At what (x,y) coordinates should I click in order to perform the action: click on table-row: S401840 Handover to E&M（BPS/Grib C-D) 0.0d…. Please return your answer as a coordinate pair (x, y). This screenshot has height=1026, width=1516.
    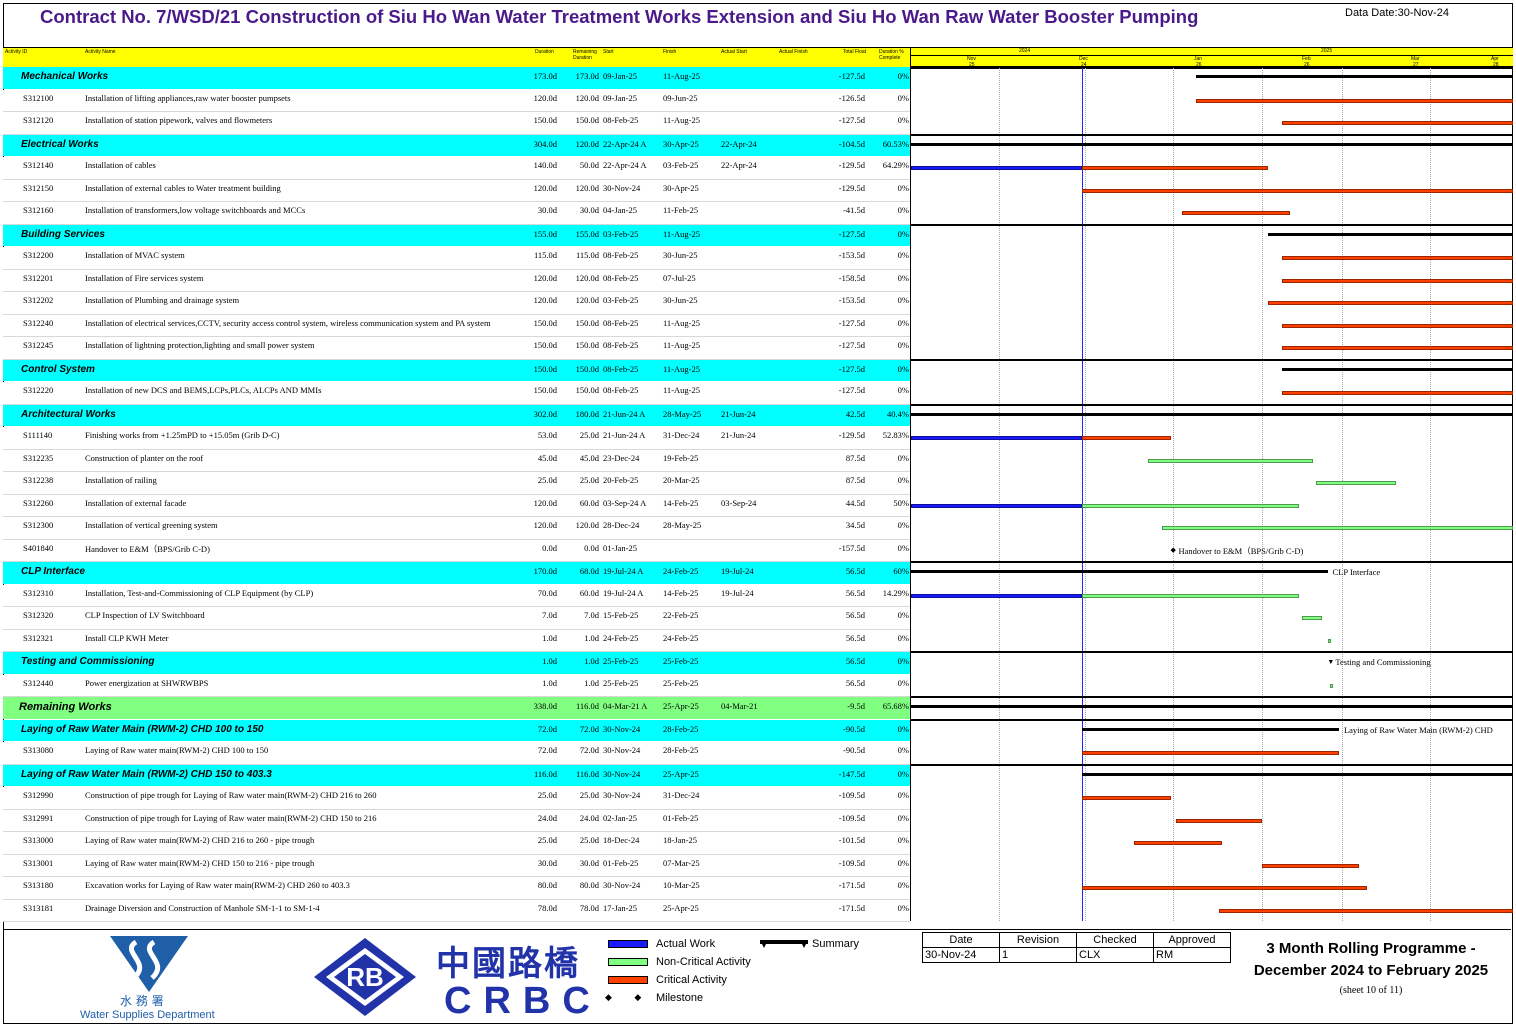
    Looking at the image, I should click on (456, 550).